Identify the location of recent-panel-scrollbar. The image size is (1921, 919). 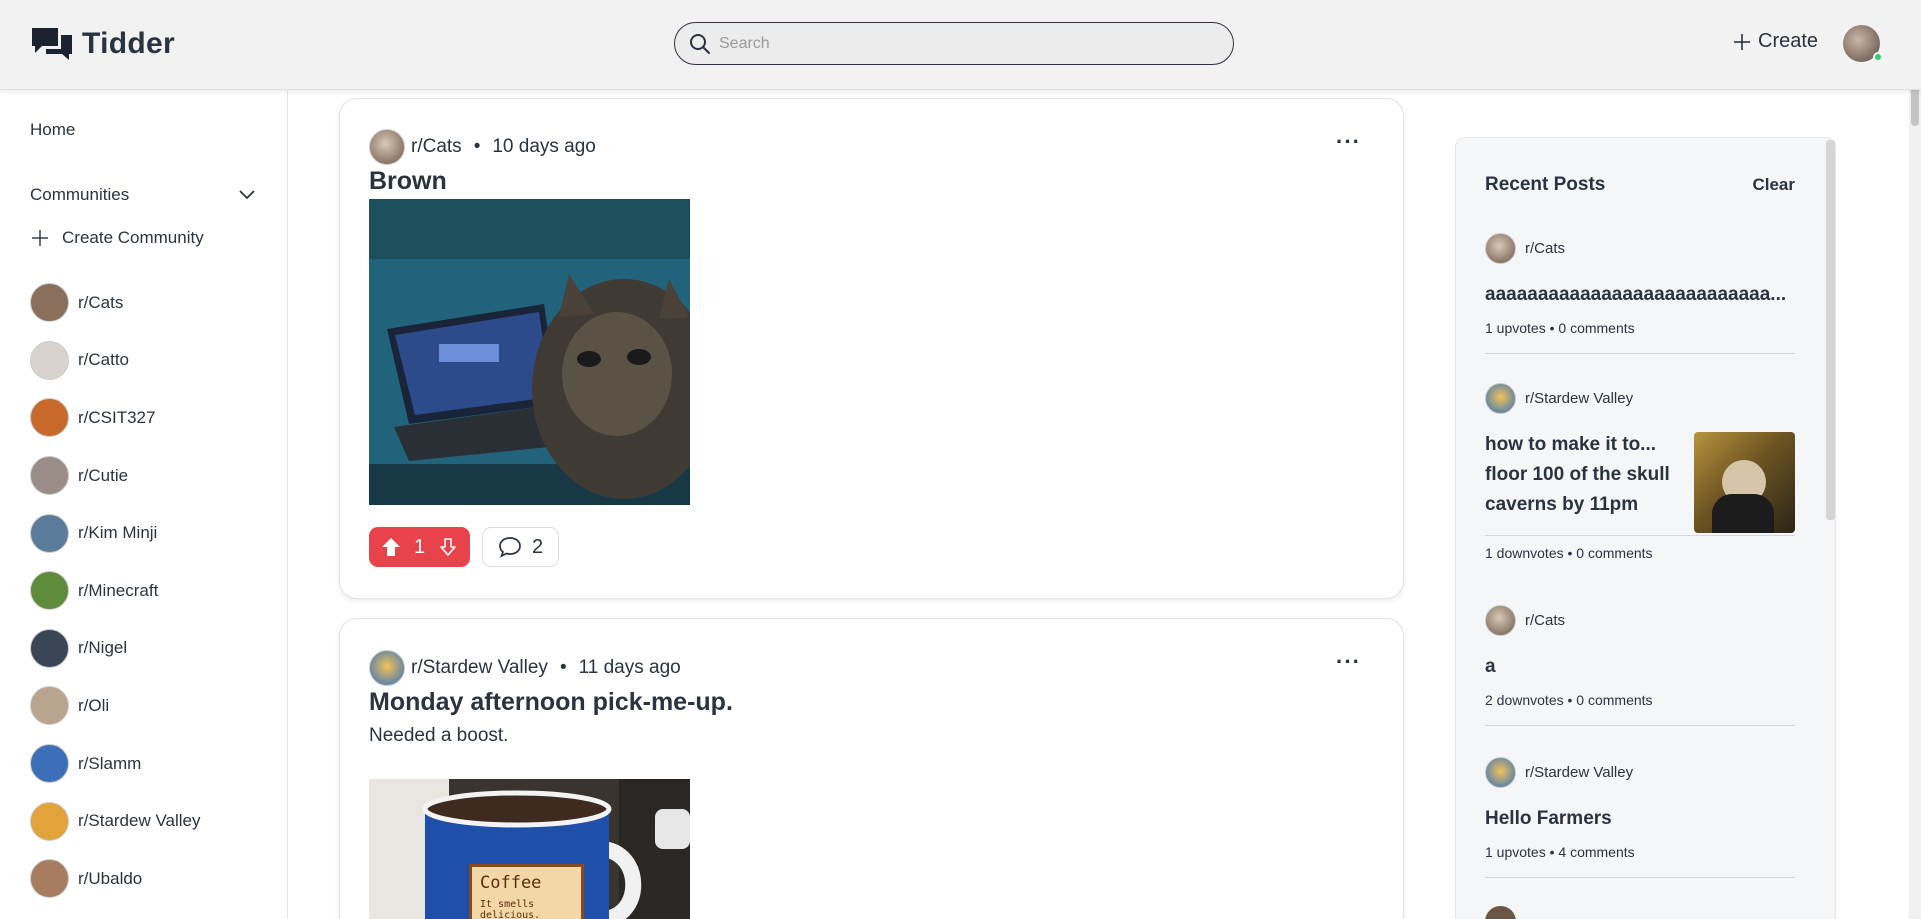
(1830, 330).